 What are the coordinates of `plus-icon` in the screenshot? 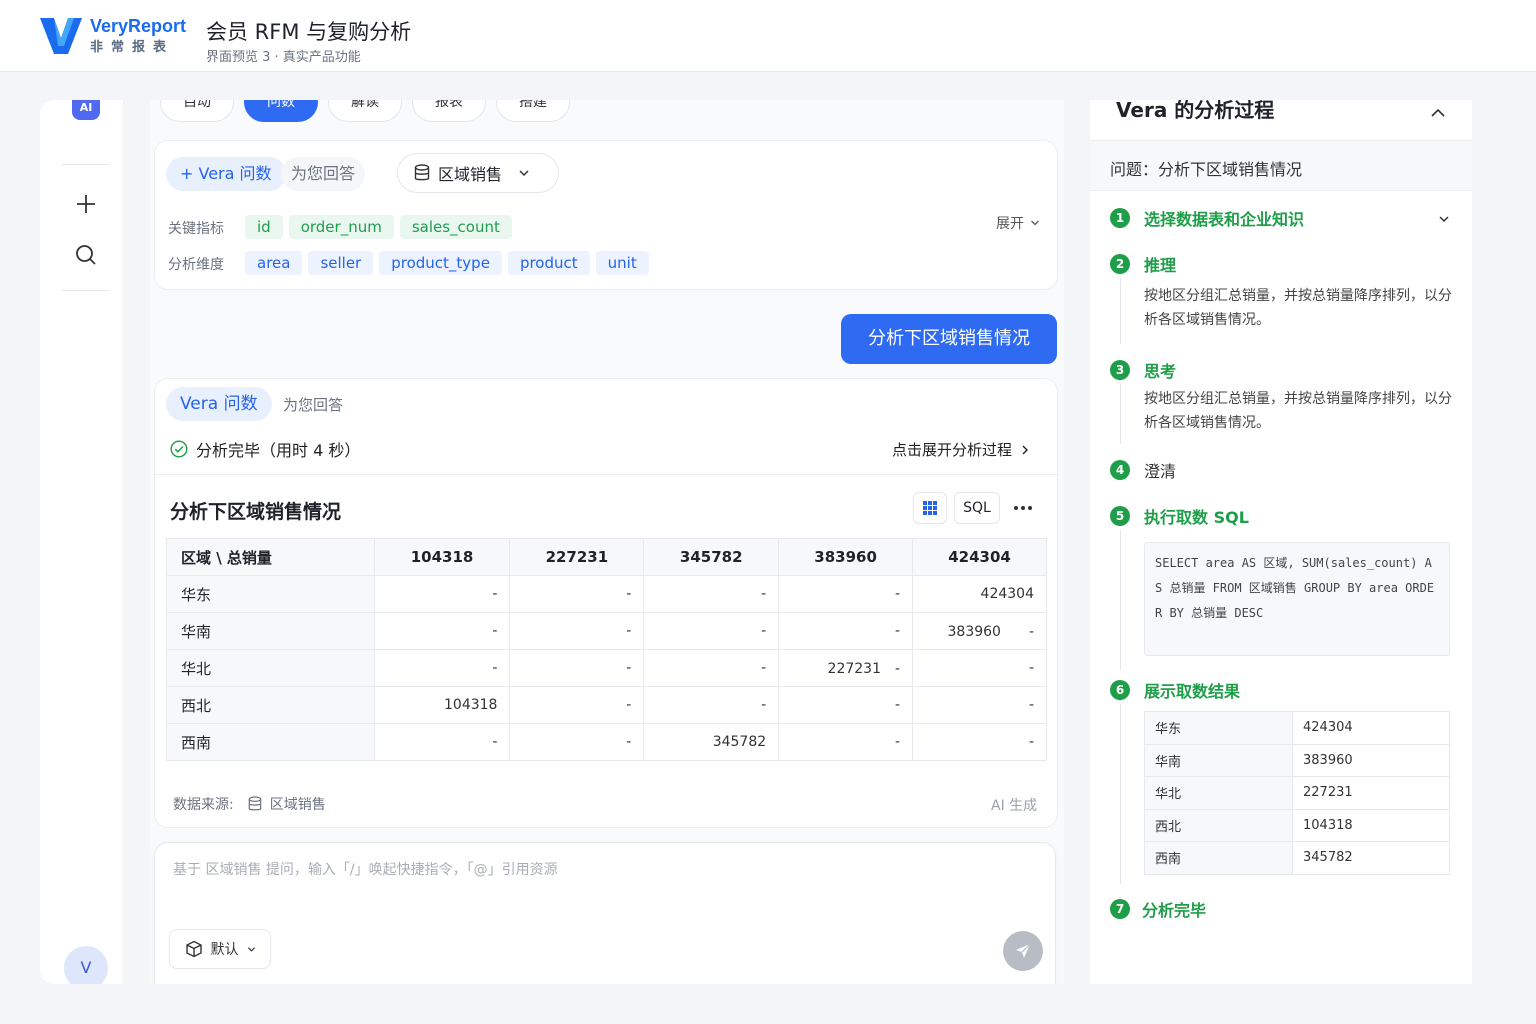 It's located at (86, 204).